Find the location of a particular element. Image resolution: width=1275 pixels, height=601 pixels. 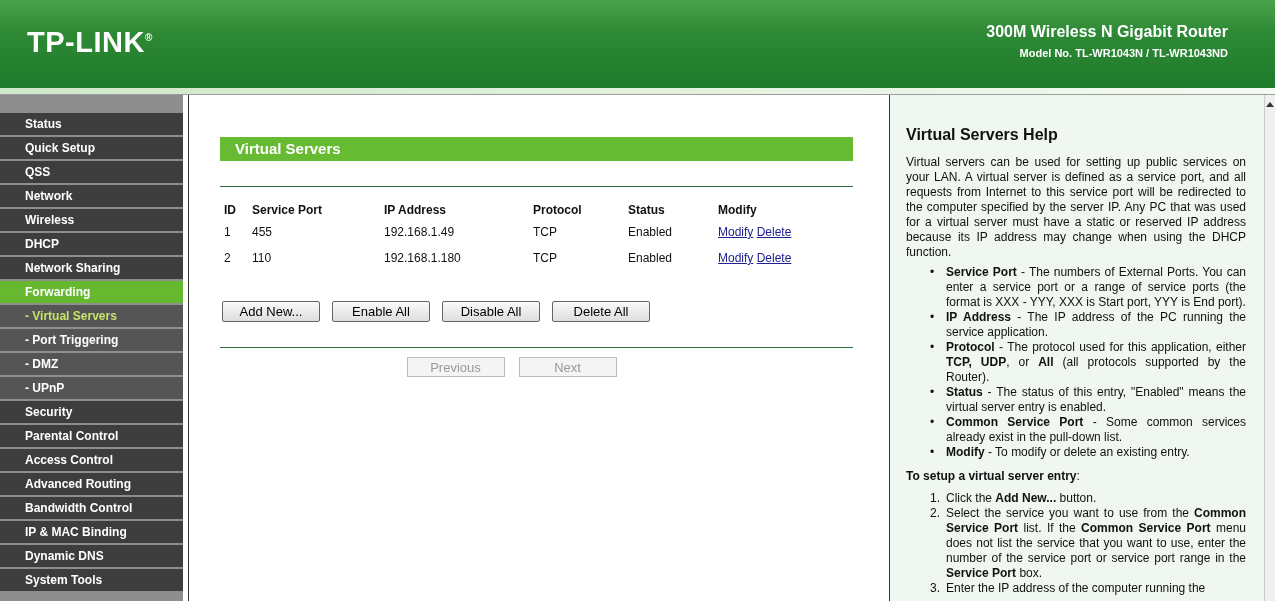

table-cell-text: 2 is located at coordinates (227, 258).